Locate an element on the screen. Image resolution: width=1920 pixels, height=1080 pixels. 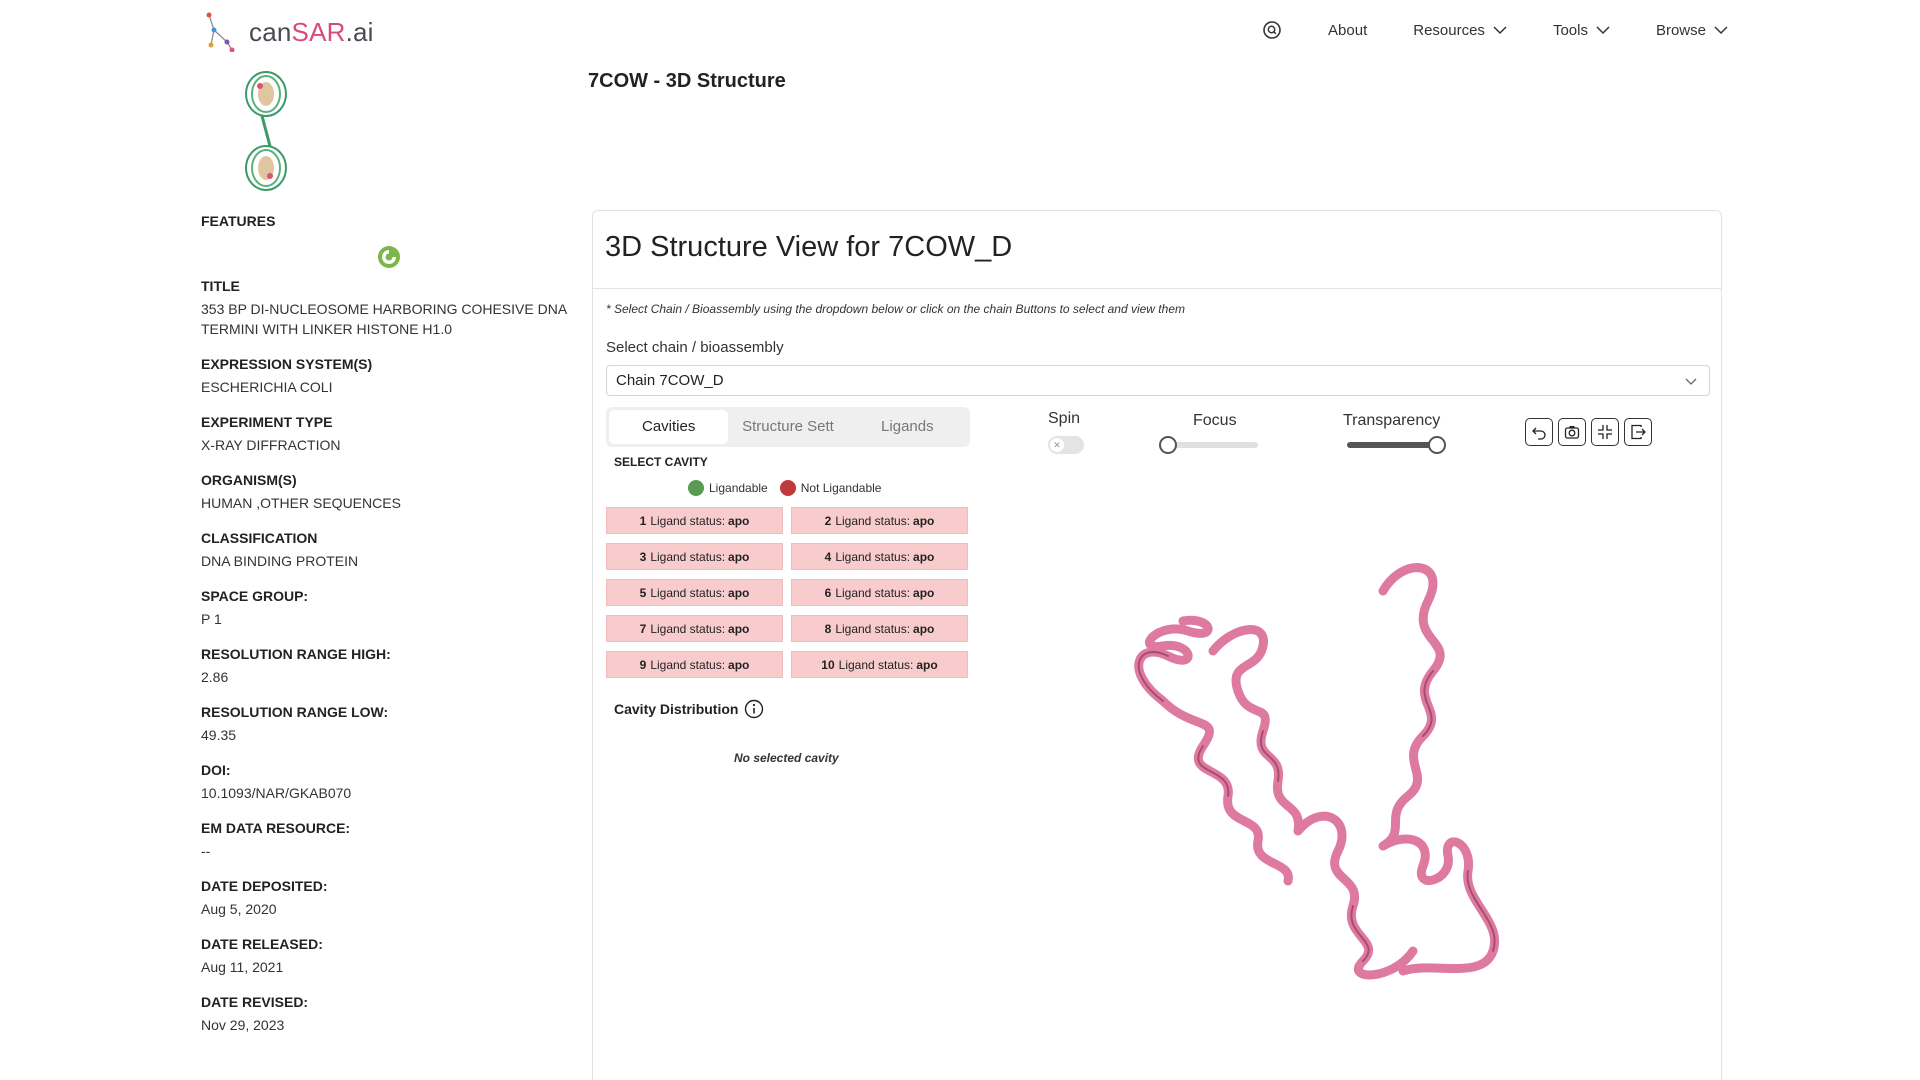
nav-browse-label: Browse is located at coordinates (1680, 30).